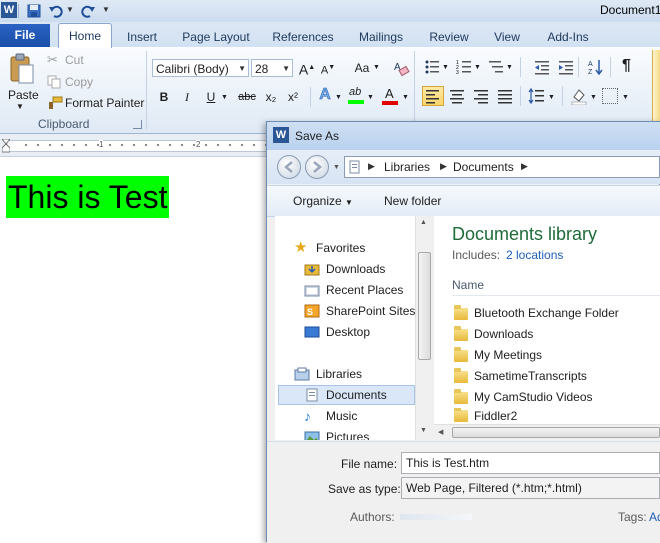 The height and width of the screenshot is (543, 660). I want to click on styles-gallery, so click(656, 90).